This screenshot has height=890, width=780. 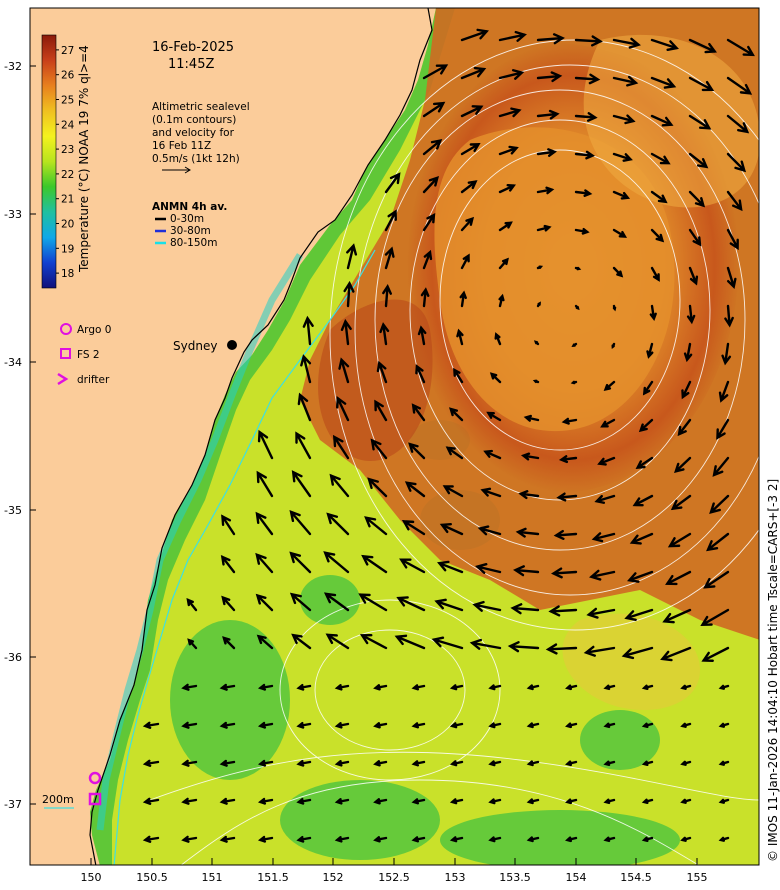 What do you see at coordinates (67, 175) in the screenshot?
I see `colorbar-tick-label: 22` at bounding box center [67, 175].